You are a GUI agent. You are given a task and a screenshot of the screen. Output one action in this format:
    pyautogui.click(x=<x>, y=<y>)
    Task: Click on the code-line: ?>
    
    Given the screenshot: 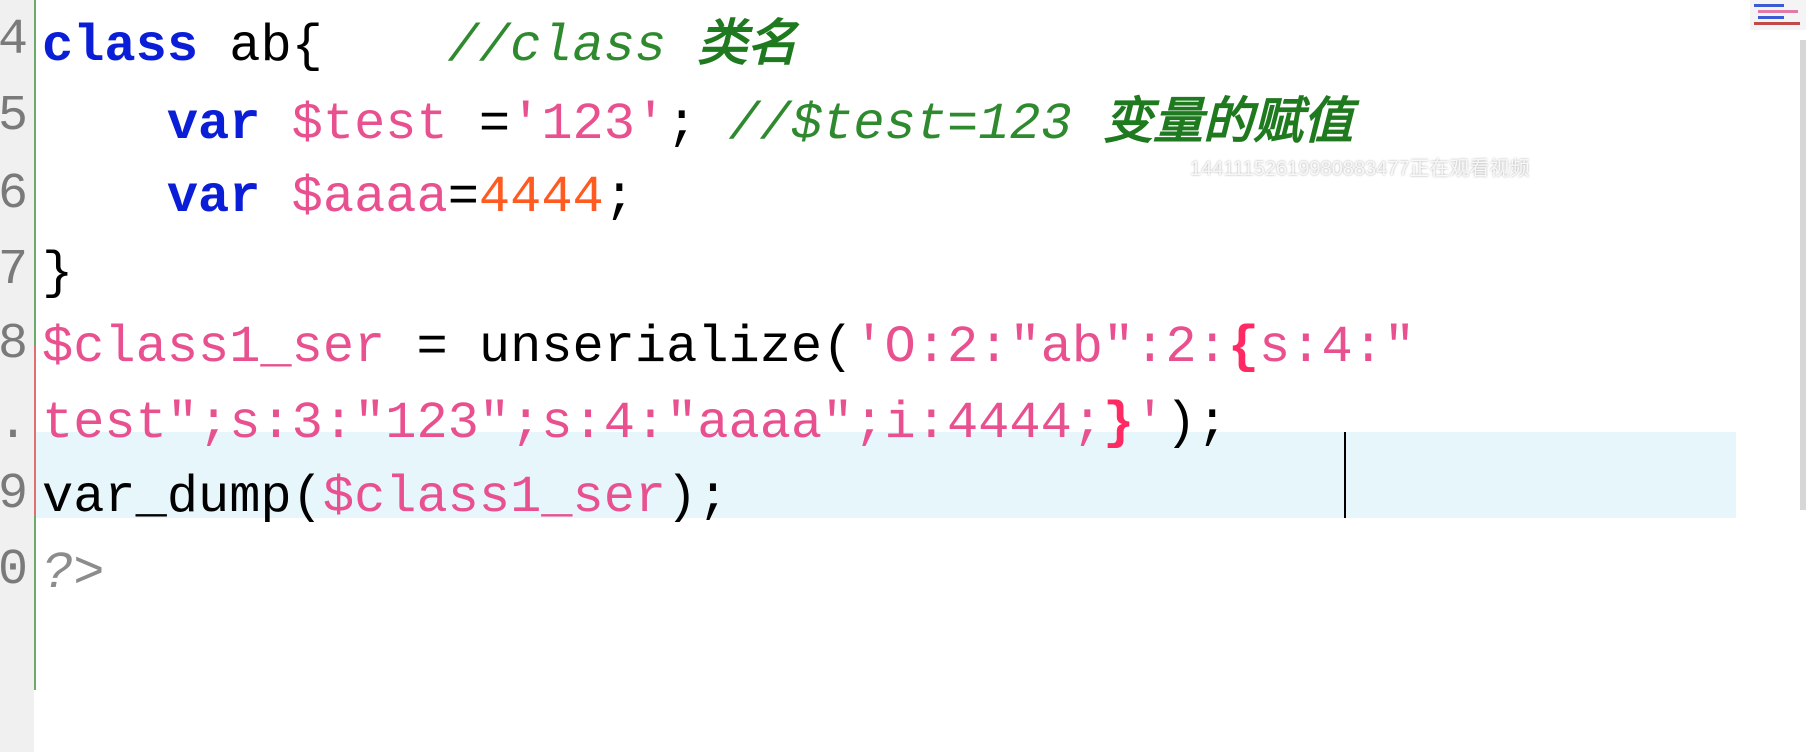 What is the action you would take?
    pyautogui.click(x=73, y=574)
    